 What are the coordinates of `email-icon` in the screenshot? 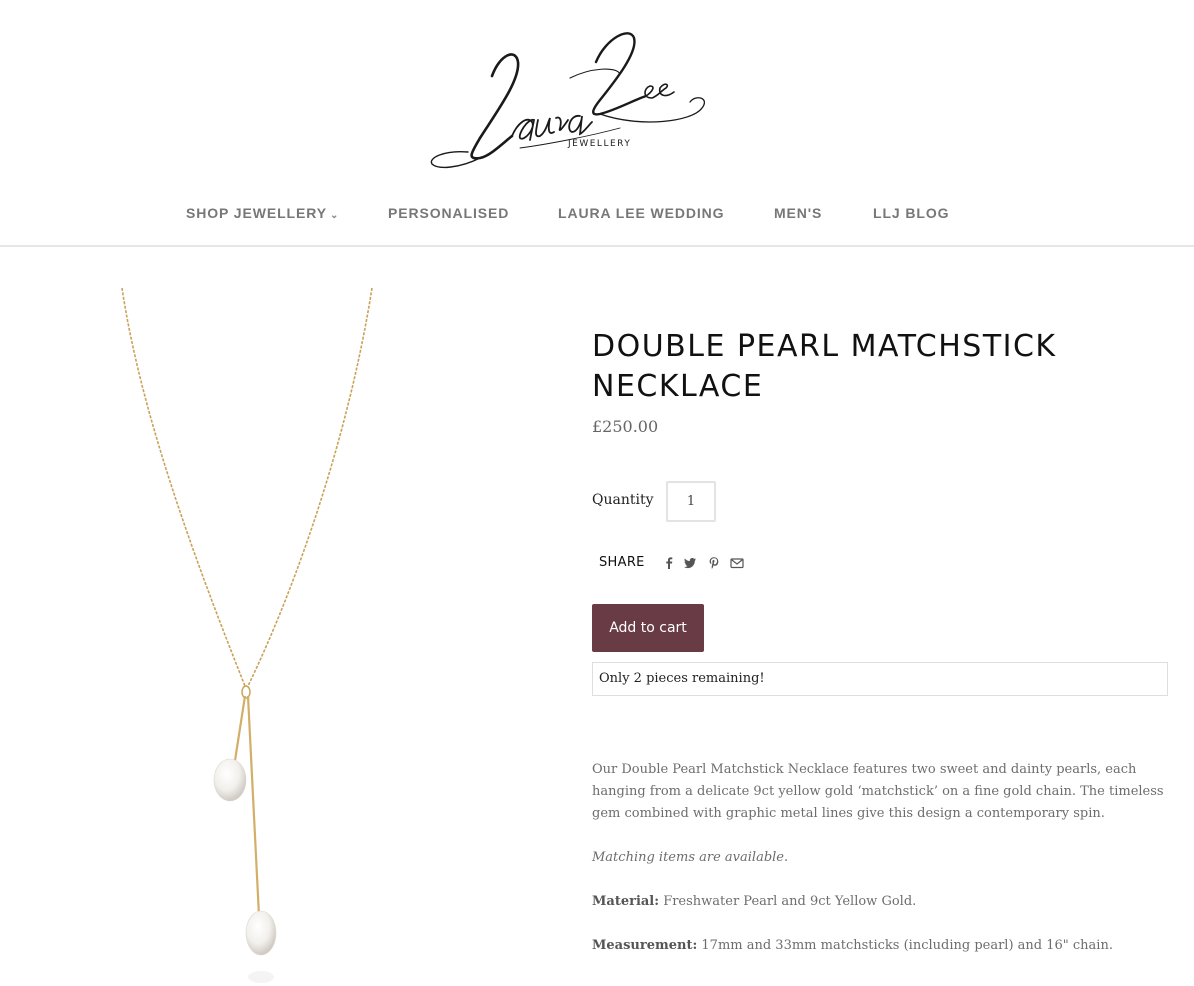 It's located at (737, 563).